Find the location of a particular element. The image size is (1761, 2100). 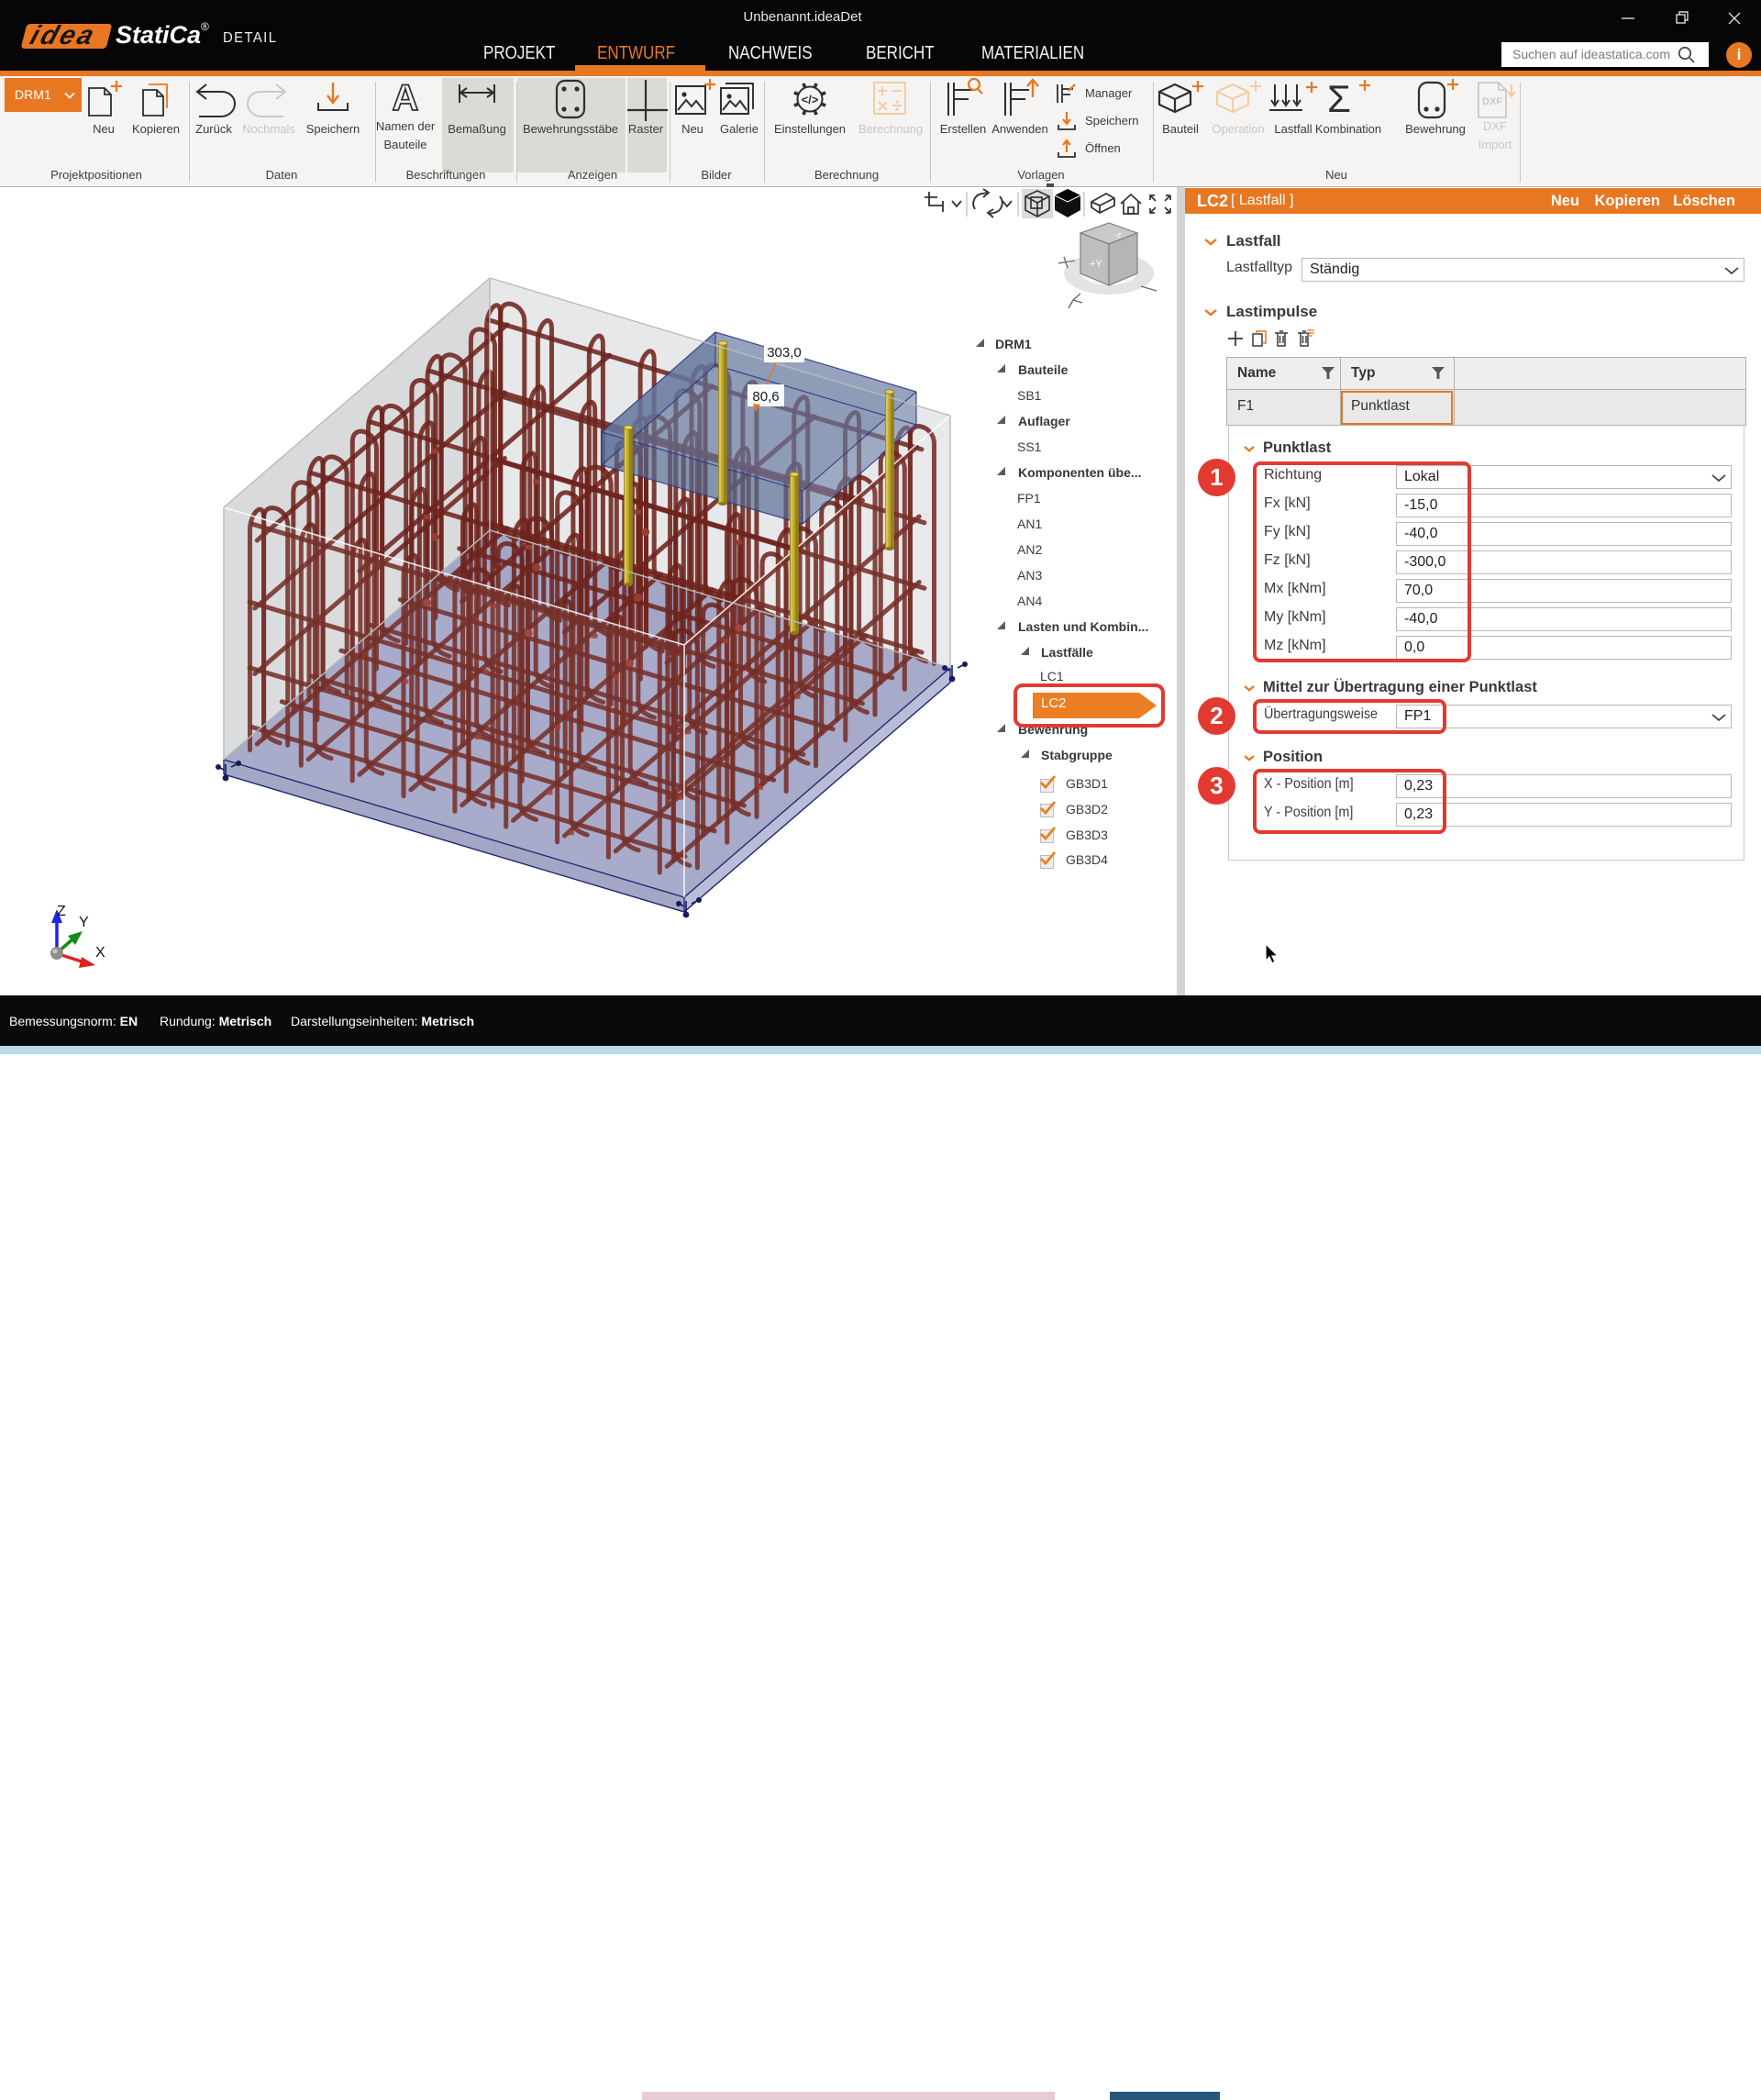

svg-text: +Y is located at coordinates (1096, 264).